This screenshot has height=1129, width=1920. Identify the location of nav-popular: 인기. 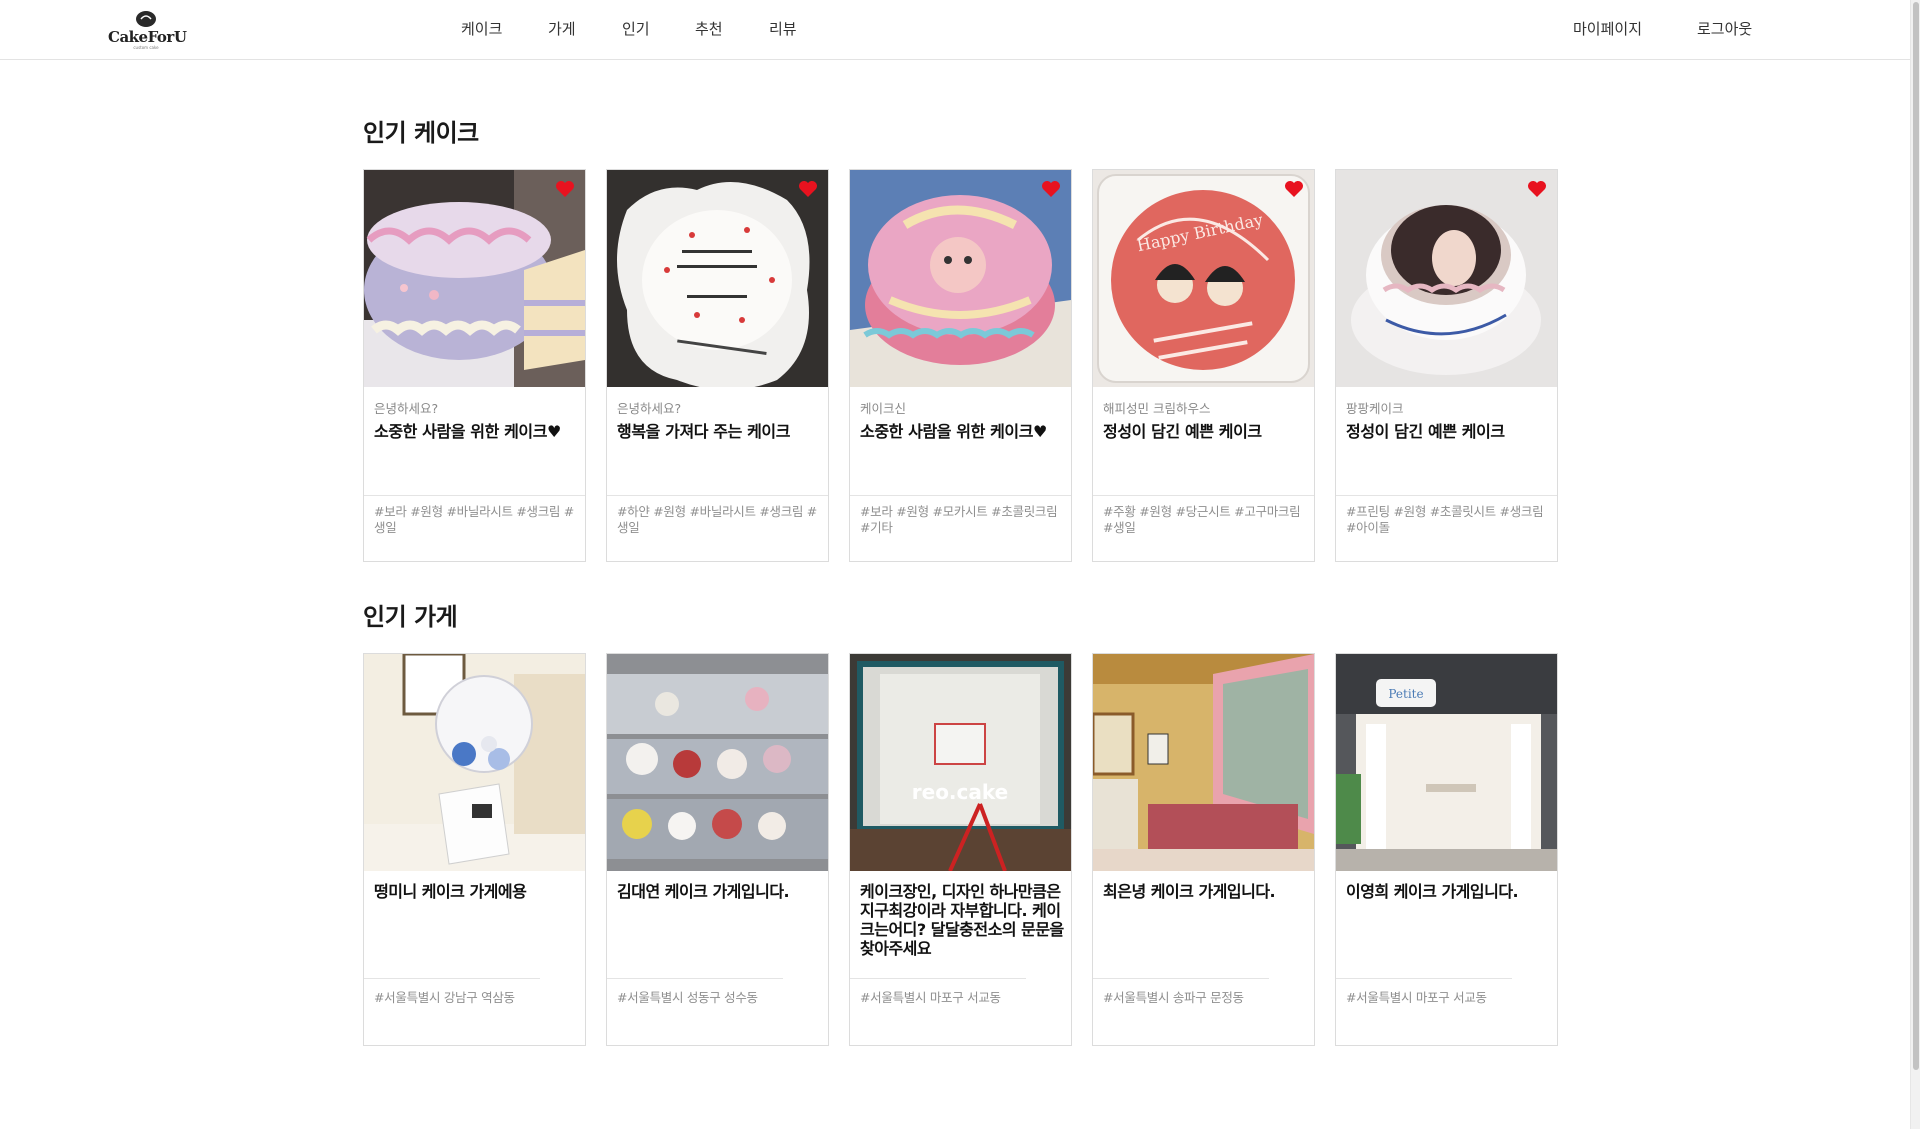
(636, 30).